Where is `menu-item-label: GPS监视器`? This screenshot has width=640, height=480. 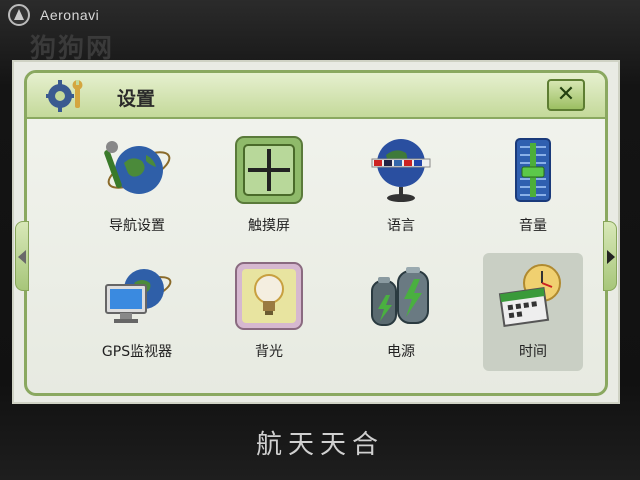 menu-item-label: GPS监视器 is located at coordinates (137, 352).